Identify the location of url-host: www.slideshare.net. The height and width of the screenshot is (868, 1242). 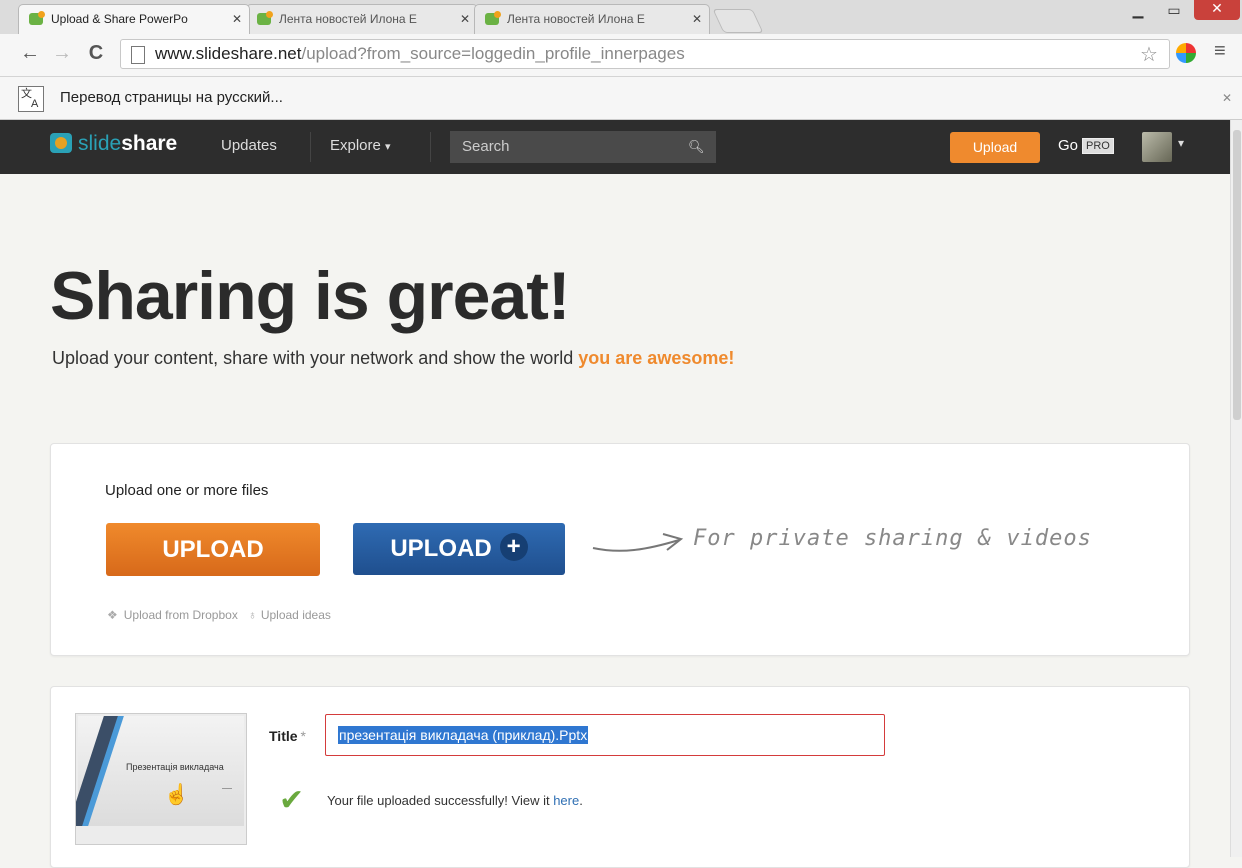
(228, 53).